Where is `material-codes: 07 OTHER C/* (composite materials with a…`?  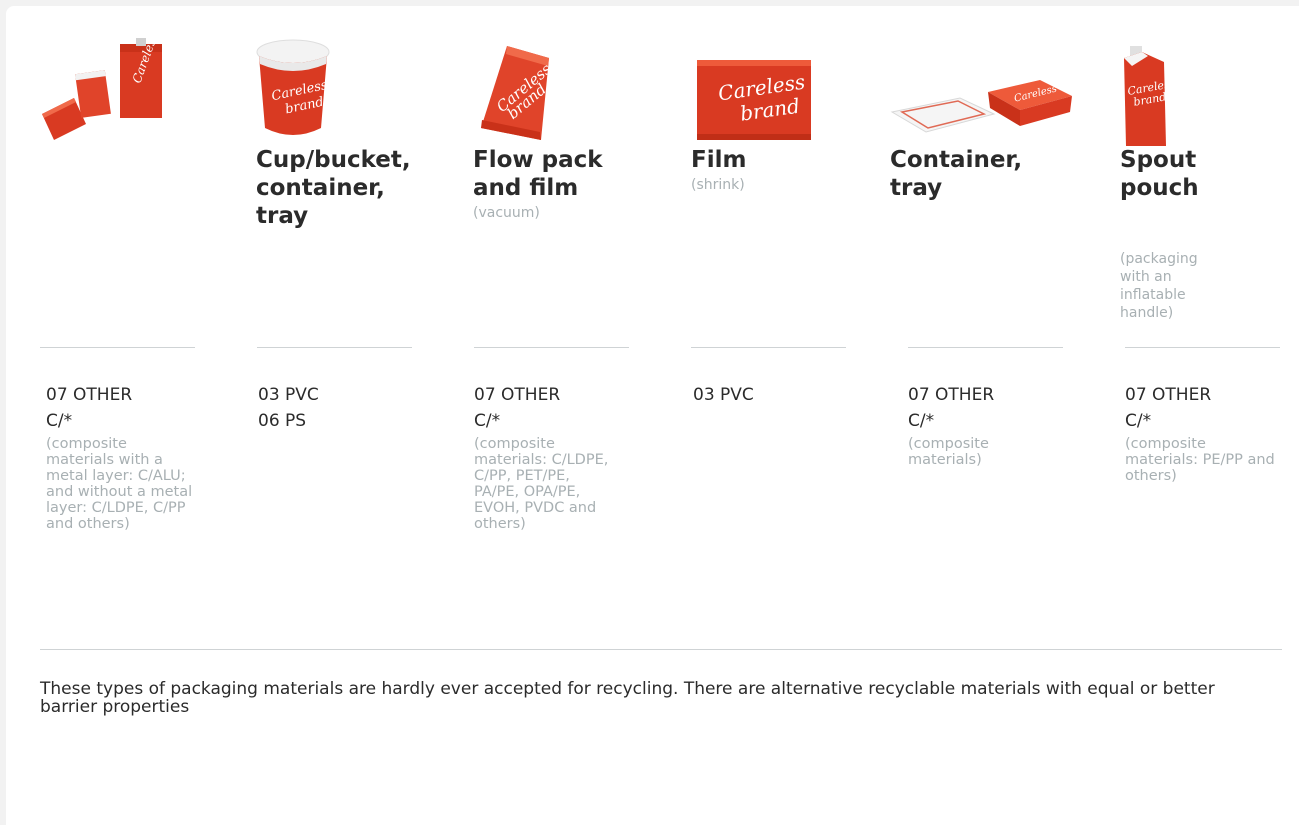
material-codes: 07 OTHER C/* (composite materials with a… is located at coordinates (121, 457).